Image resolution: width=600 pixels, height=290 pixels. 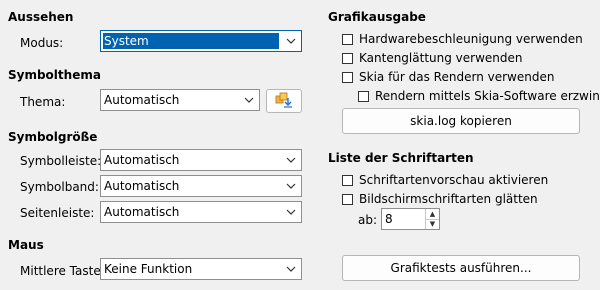 What do you see at coordinates (401, 158) in the screenshot?
I see `font-list-heading: Liste der Schriftarten` at bounding box center [401, 158].